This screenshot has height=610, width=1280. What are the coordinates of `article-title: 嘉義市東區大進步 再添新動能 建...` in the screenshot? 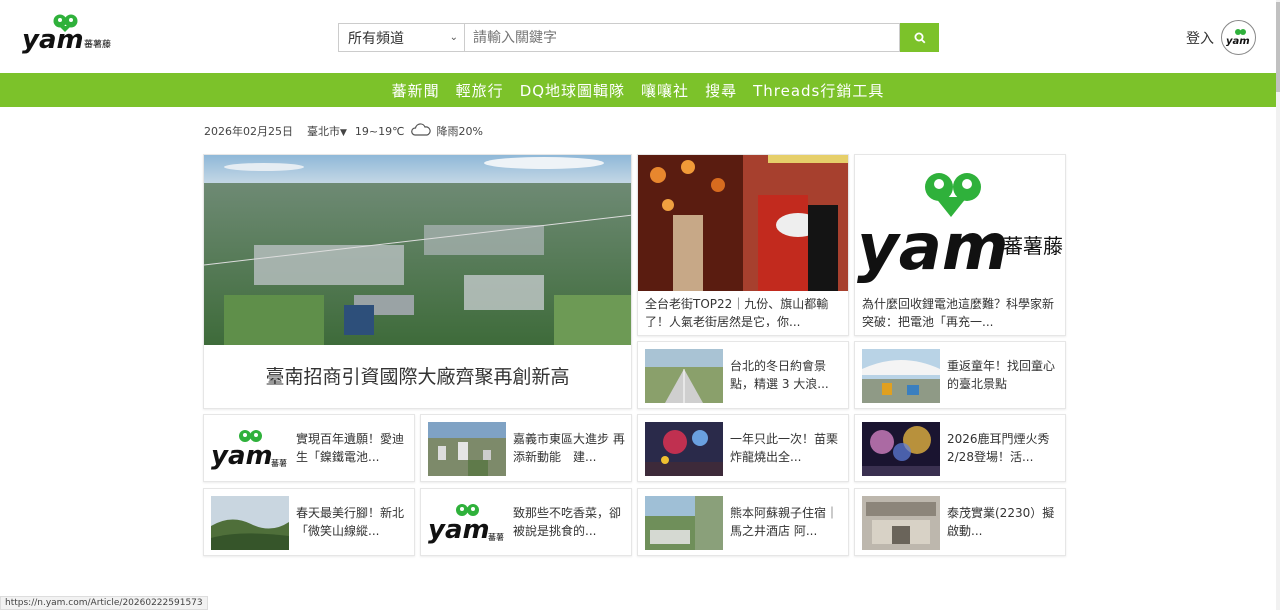 It's located at (569, 448).